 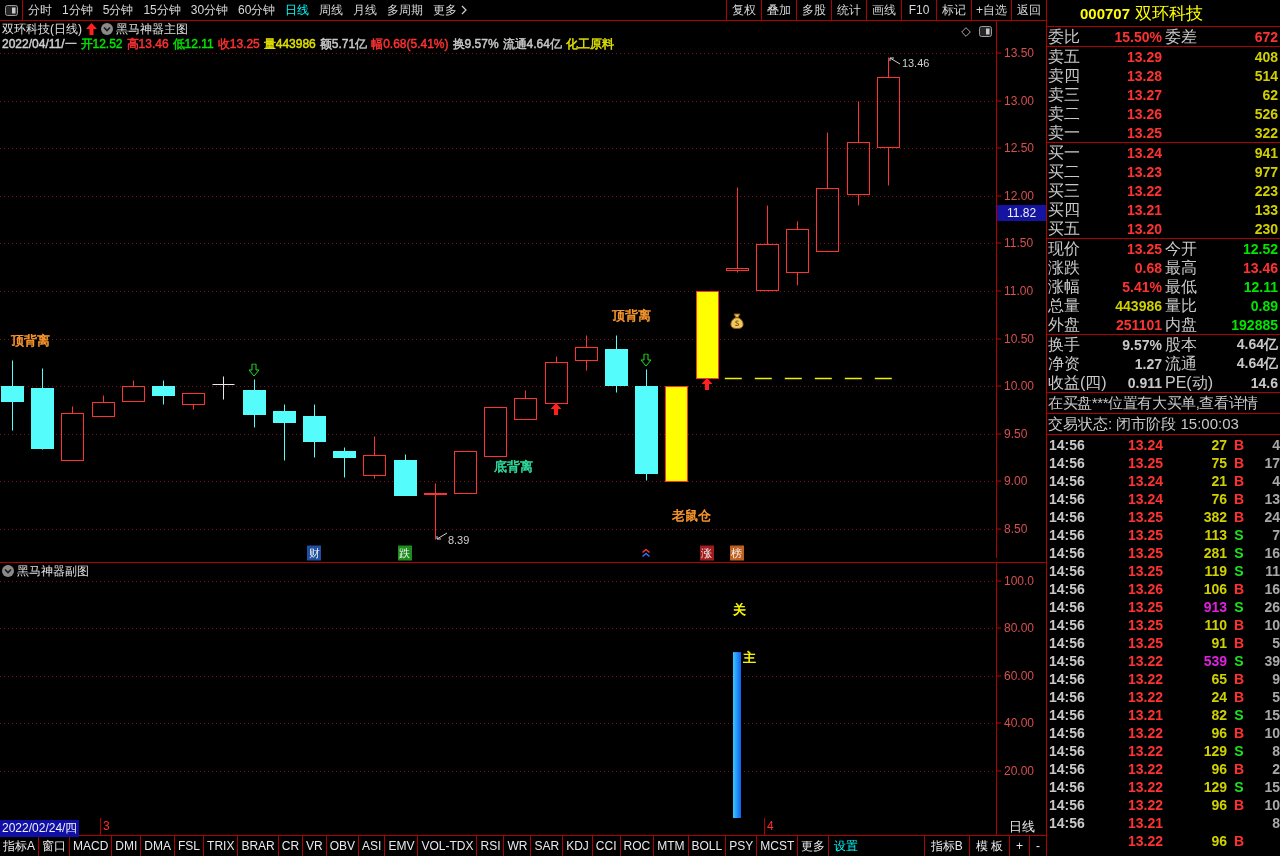 What do you see at coordinates (77, 10) in the screenshot?
I see `period-tab: 1分钟` at bounding box center [77, 10].